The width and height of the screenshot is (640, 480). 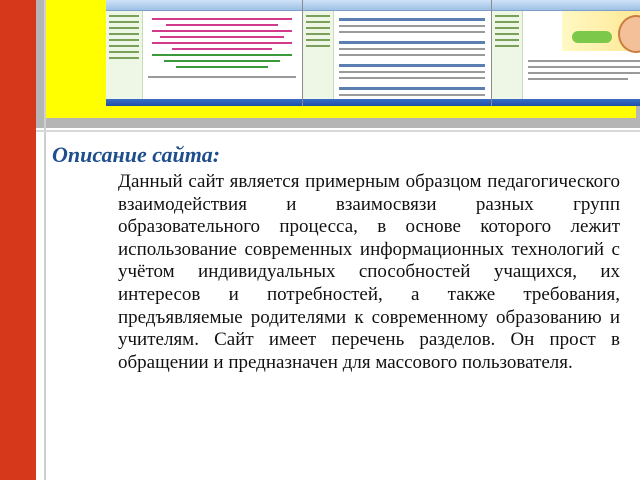 I want to click on slide-heading: Описание сайта:, so click(x=136, y=154).